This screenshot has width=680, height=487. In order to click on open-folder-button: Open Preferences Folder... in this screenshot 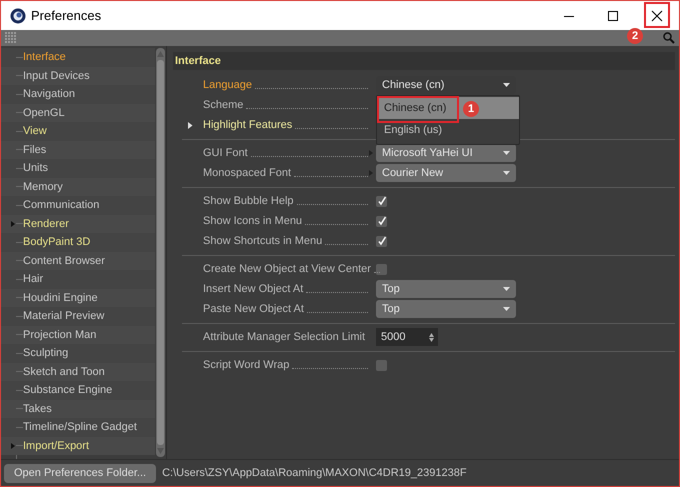, I will do `click(80, 473)`.